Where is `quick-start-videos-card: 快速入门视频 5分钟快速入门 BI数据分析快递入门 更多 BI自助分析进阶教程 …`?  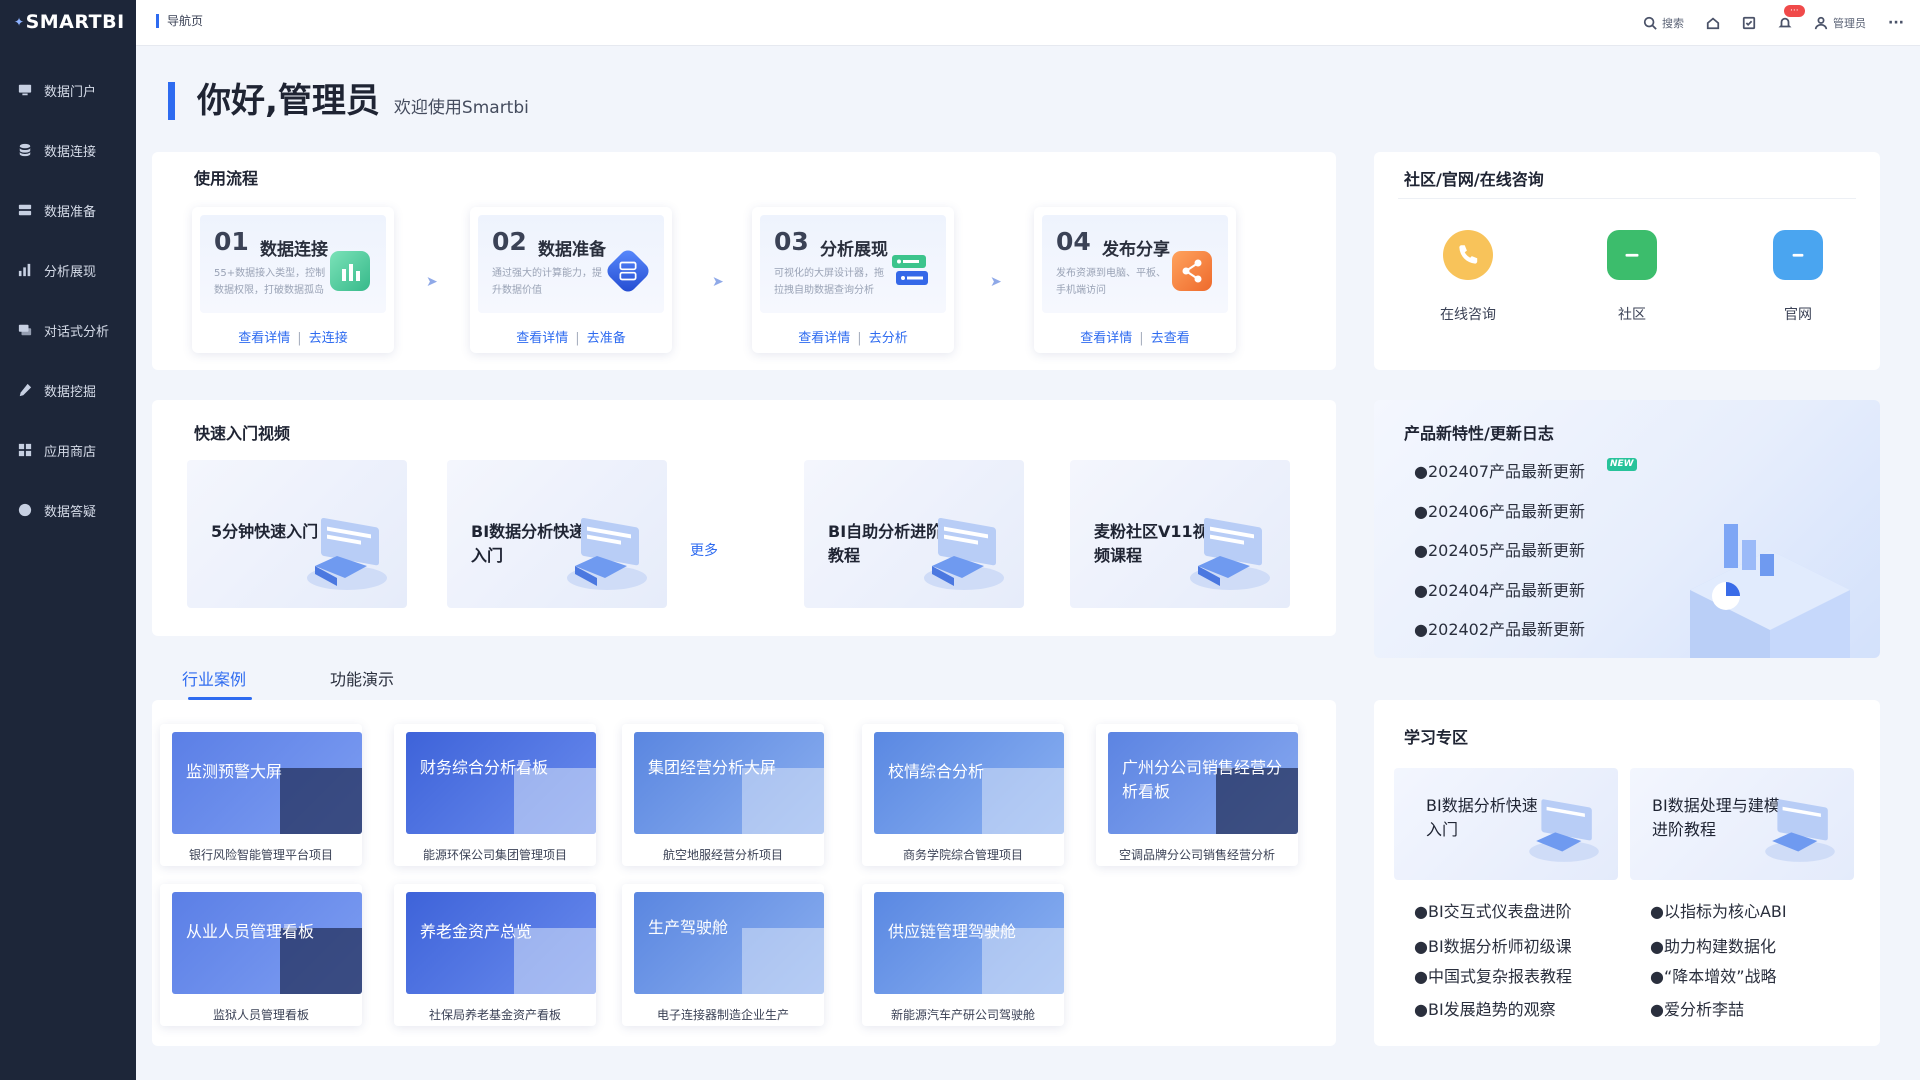
quick-start-videos-card: 快速入门视频 5分钟快速入门 BI数据分析快递入门 更多 BI自助分析进阶教程 … is located at coordinates (744, 518).